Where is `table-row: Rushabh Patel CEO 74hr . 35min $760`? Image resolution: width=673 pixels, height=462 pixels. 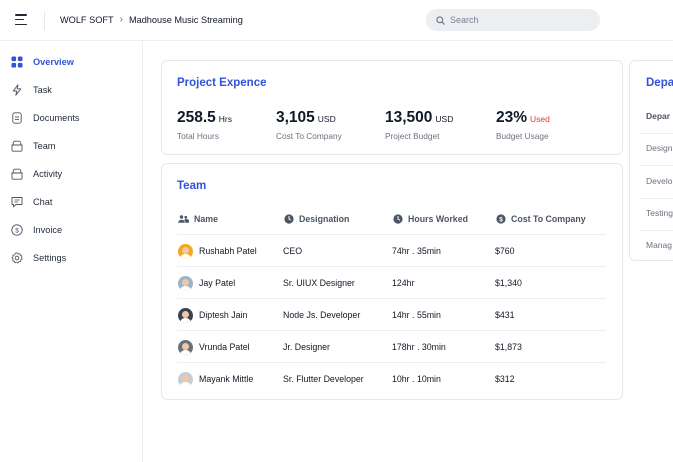
table-row: Rushabh Patel CEO 74hr . 35min $760 is located at coordinates (391, 250).